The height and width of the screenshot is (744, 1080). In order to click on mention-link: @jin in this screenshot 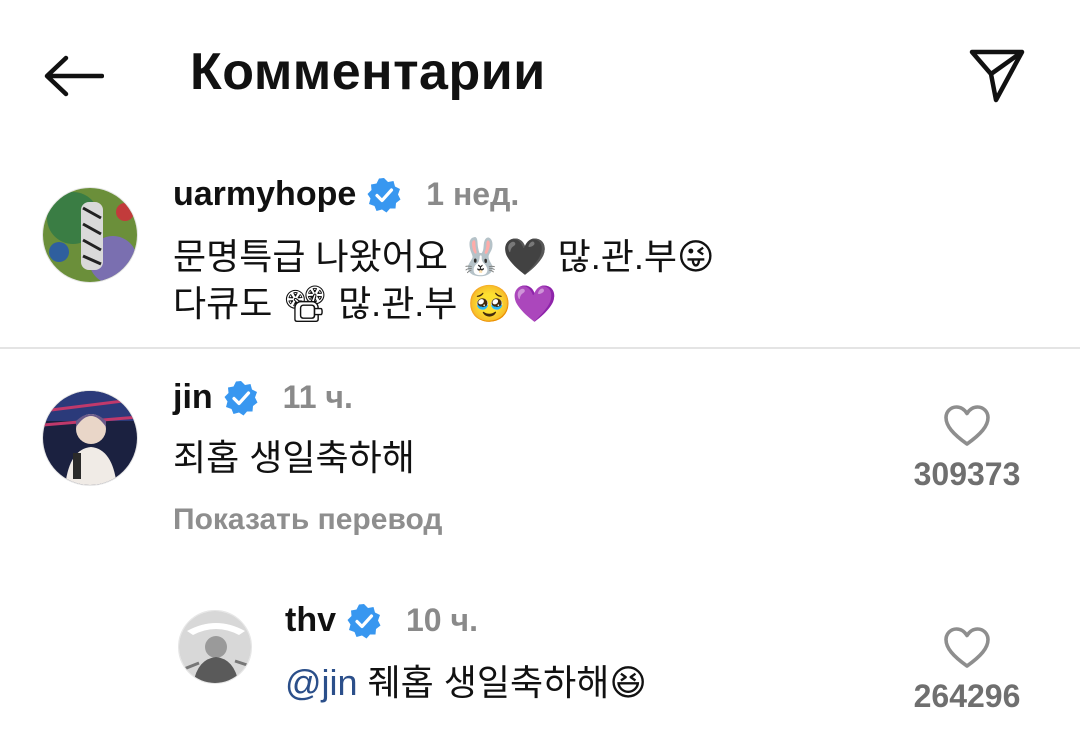, I will do `click(321, 682)`.